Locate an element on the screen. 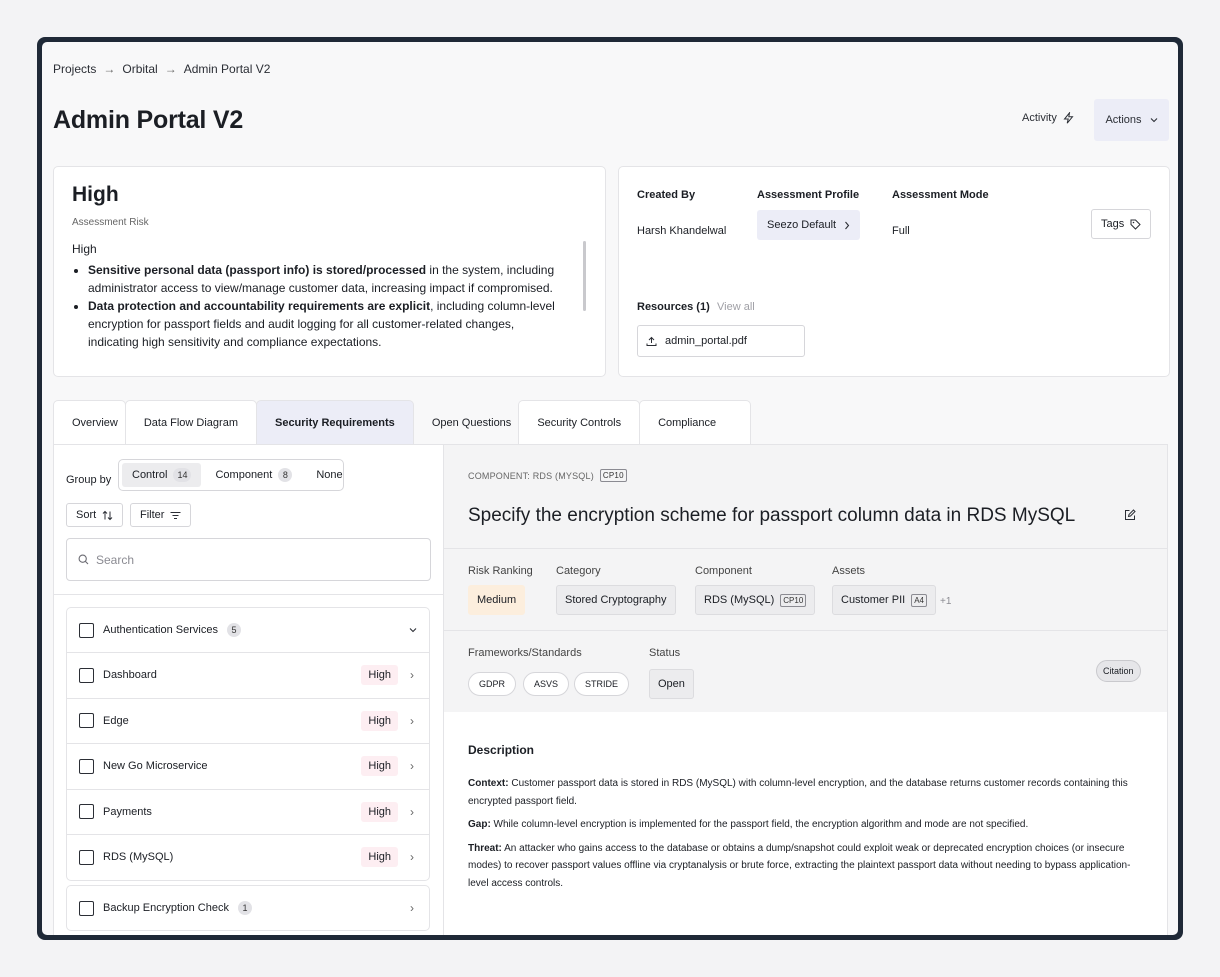  tags-button: Tags is located at coordinates (1121, 224).